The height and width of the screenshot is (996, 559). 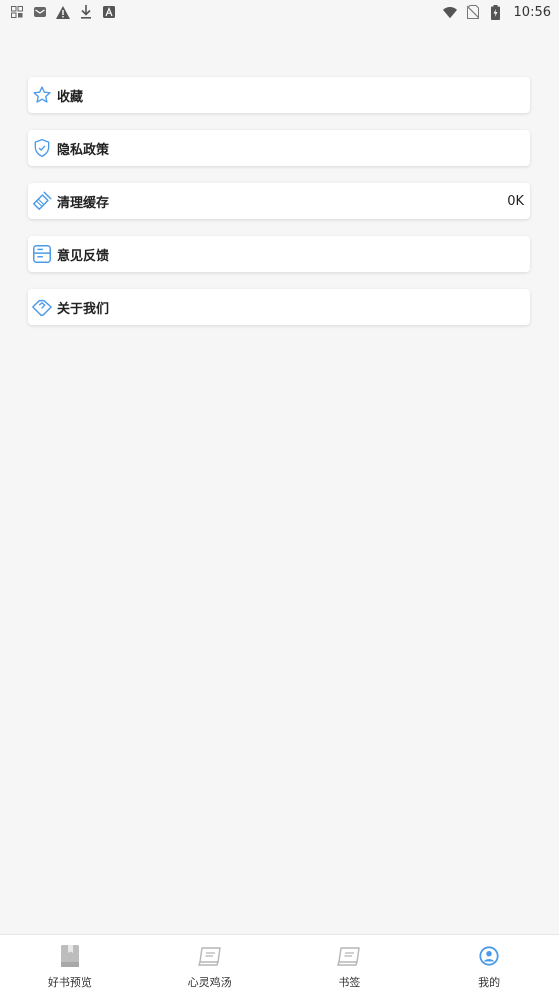 I want to click on bottom-nav: 好书预览 心灵鸡汤 书签 我的, so click(x=279, y=965).